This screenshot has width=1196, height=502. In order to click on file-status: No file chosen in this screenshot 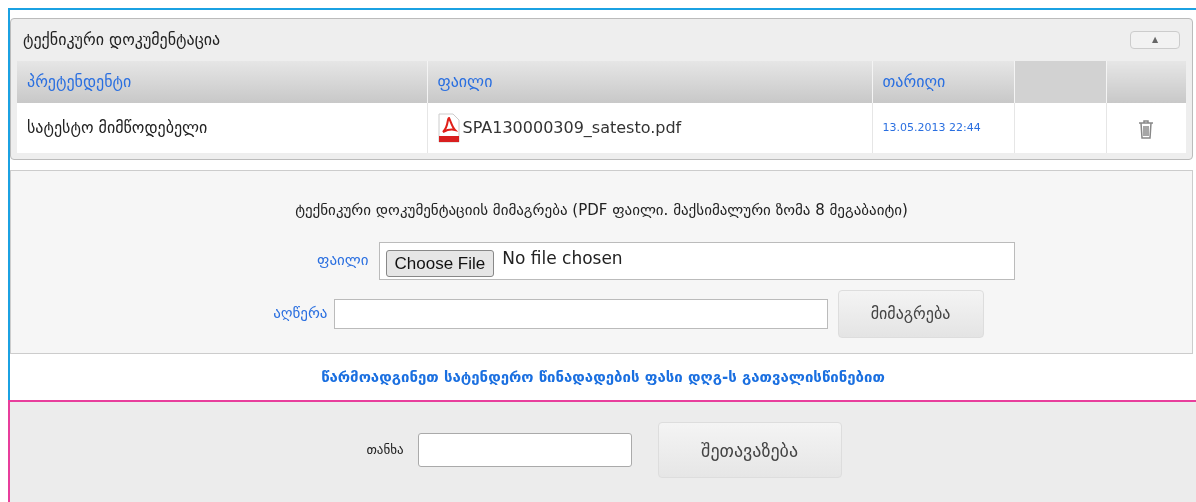, I will do `click(562, 258)`.